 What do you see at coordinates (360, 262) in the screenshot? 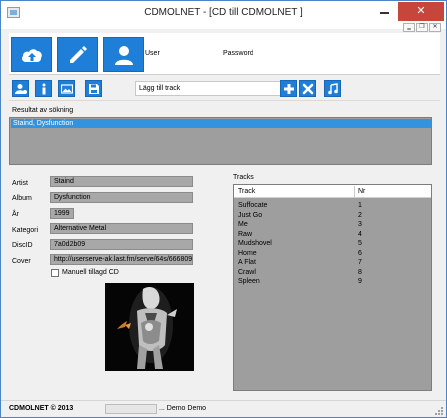
I see `track-nr: 7` at bounding box center [360, 262].